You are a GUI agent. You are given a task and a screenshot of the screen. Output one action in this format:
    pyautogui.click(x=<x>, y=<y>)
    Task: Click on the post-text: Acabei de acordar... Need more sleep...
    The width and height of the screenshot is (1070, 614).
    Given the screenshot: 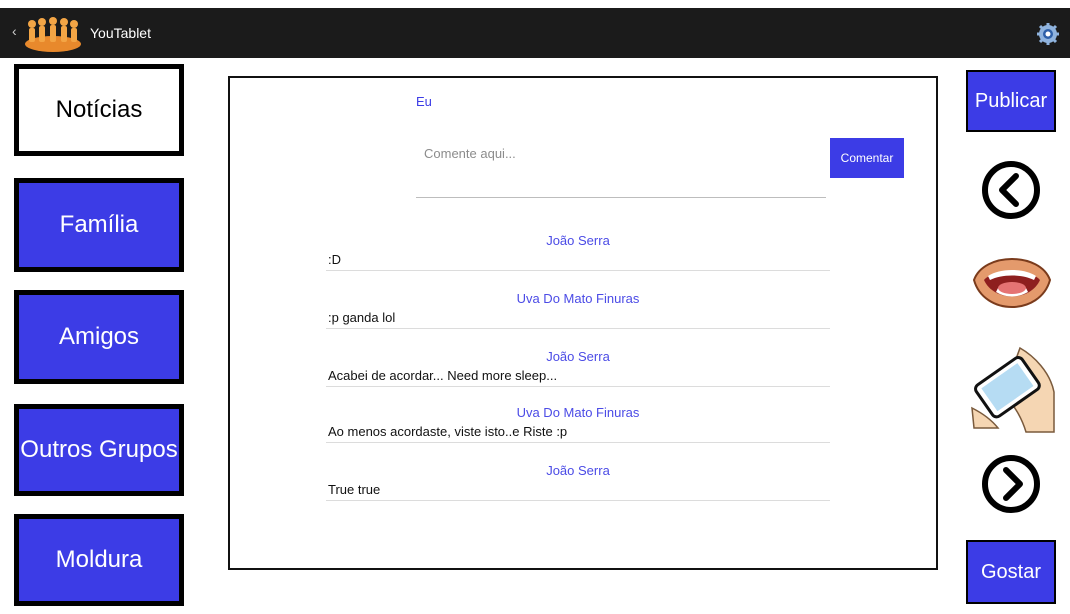 What is the action you would take?
    pyautogui.click(x=578, y=376)
    